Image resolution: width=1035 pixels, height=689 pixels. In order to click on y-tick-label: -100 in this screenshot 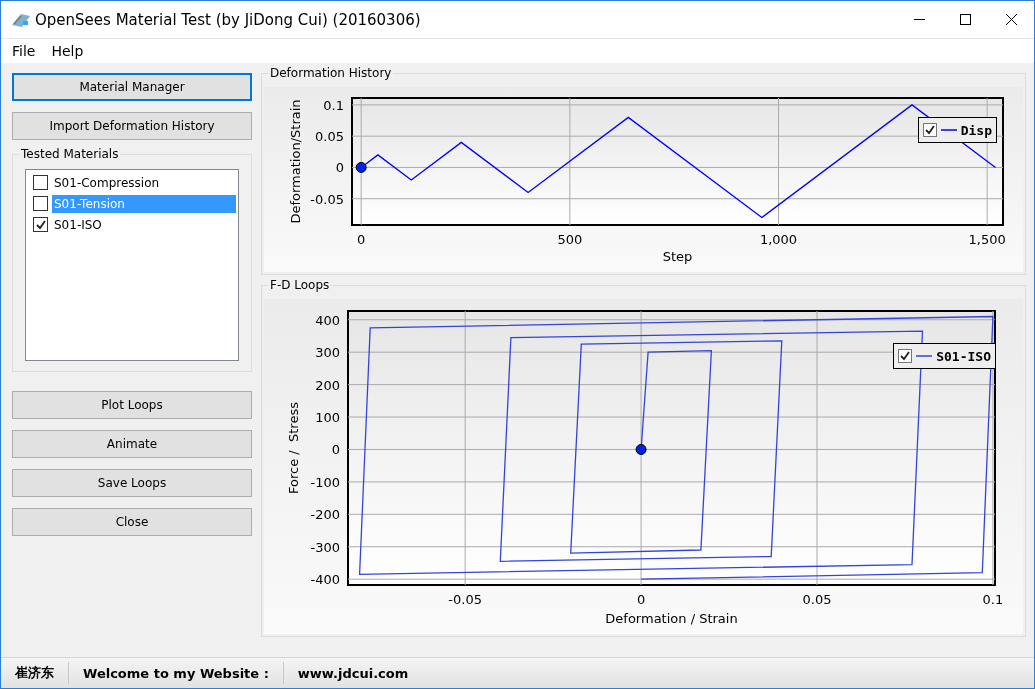, I will do `click(325, 482)`.